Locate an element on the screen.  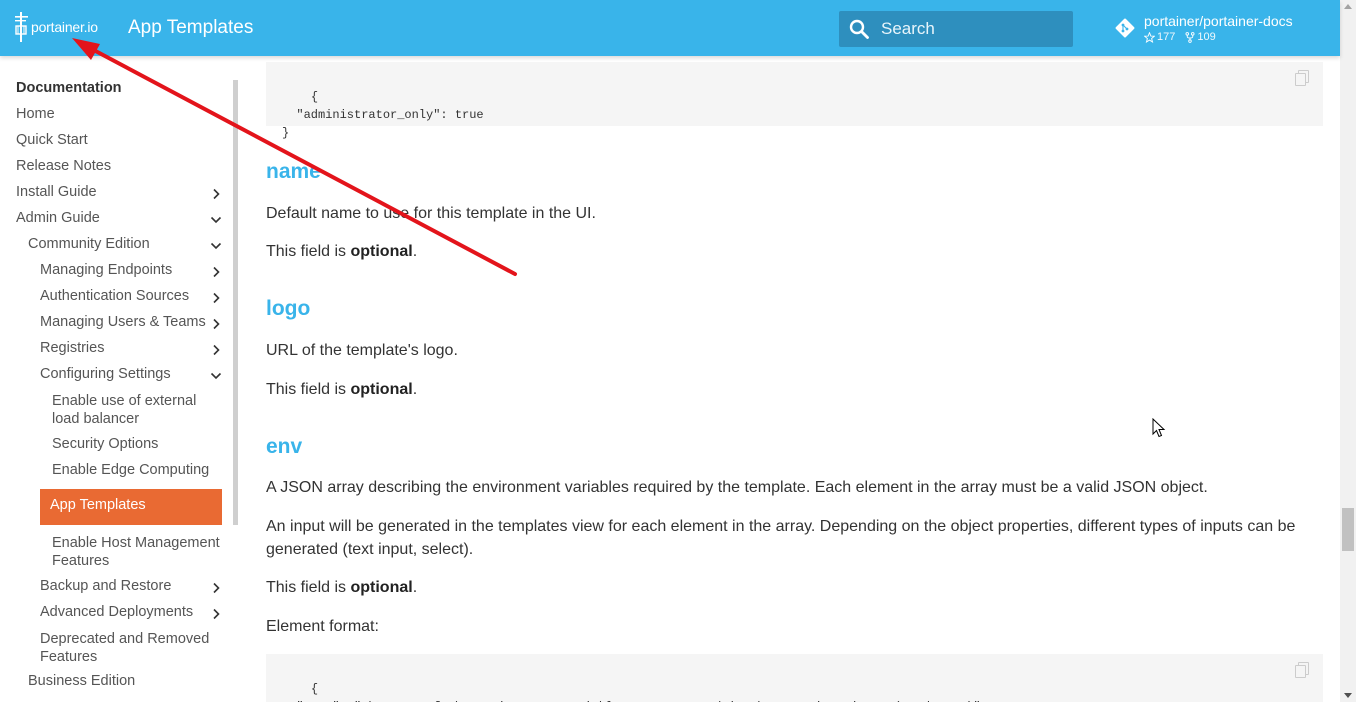
env-optional-note: This field is optional. is located at coordinates (796, 587).